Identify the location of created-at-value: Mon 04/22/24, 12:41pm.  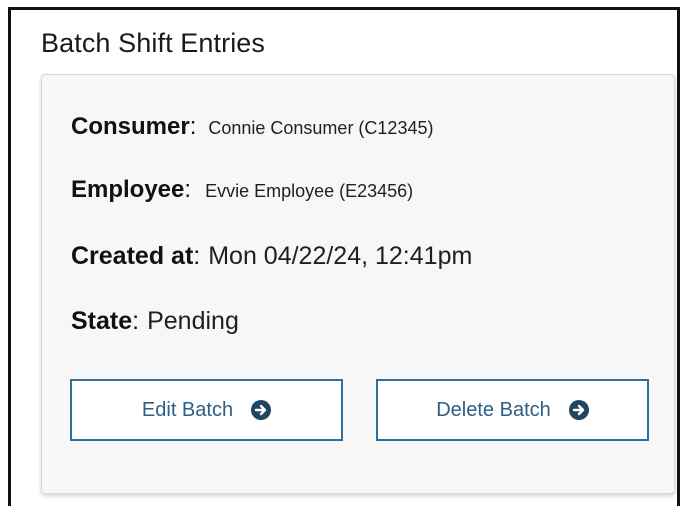
(340, 256).